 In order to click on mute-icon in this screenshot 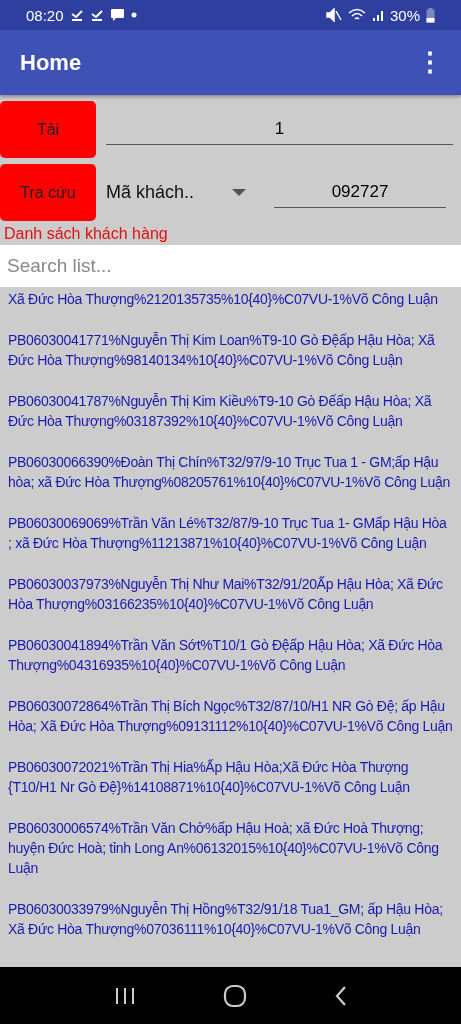, I will do `click(333, 15)`.